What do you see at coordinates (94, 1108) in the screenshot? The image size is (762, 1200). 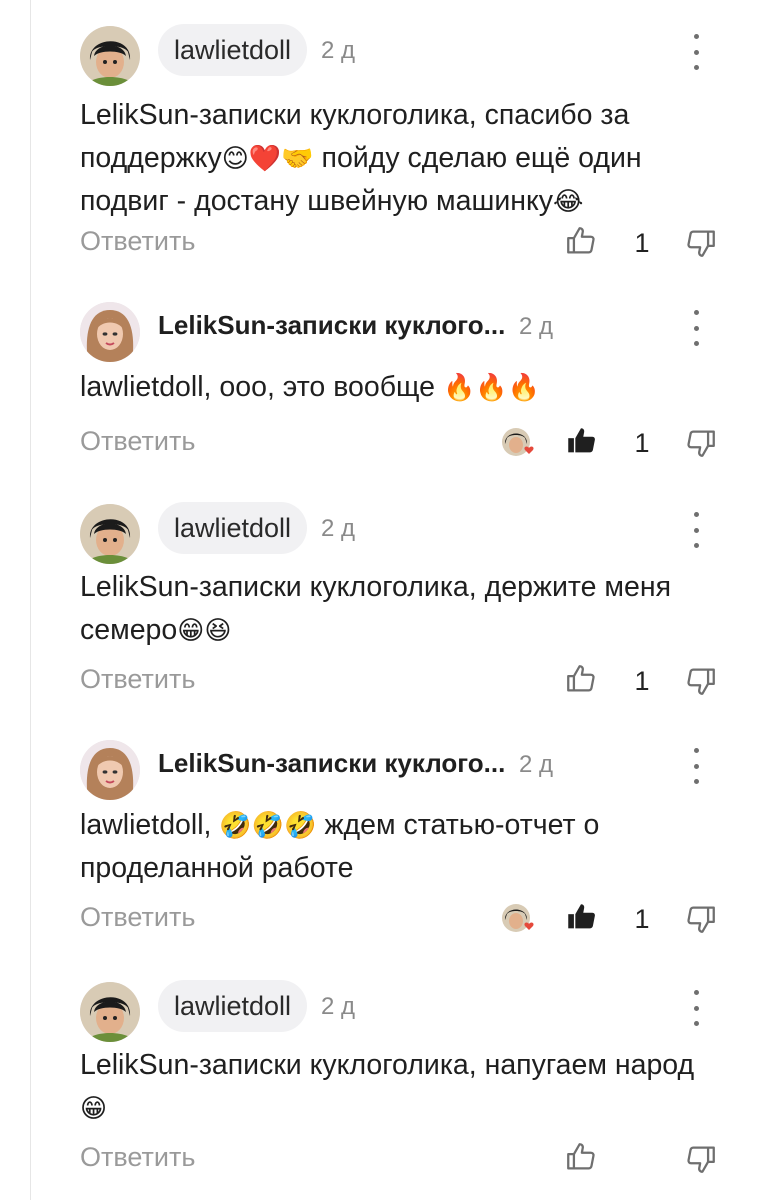 I see `comment-emoji: 😁` at bounding box center [94, 1108].